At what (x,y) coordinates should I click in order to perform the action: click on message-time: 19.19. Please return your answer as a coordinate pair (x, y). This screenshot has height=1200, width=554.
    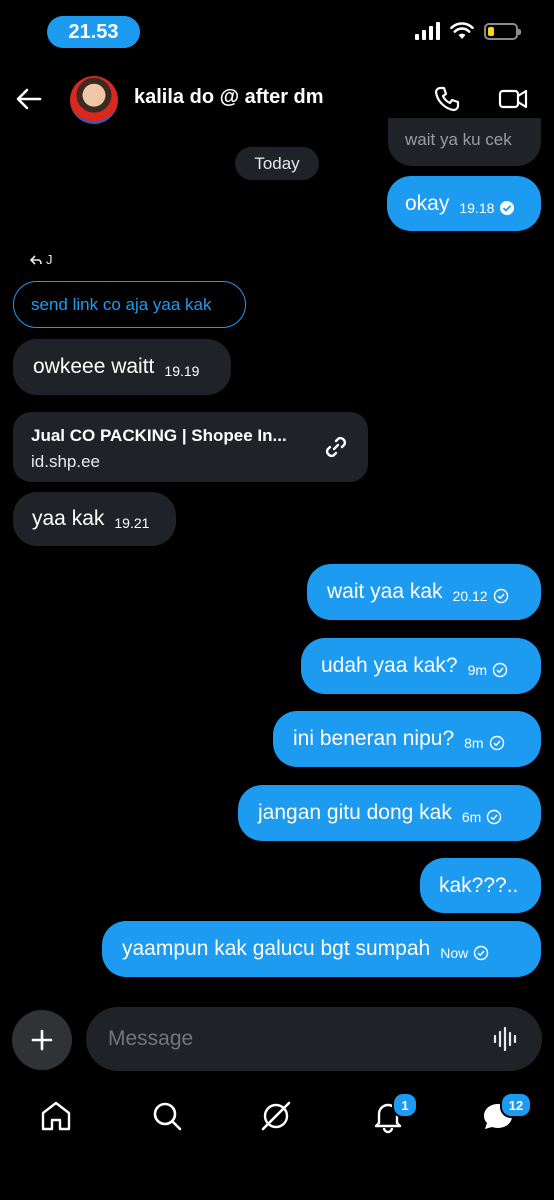
    Looking at the image, I should click on (182, 371).